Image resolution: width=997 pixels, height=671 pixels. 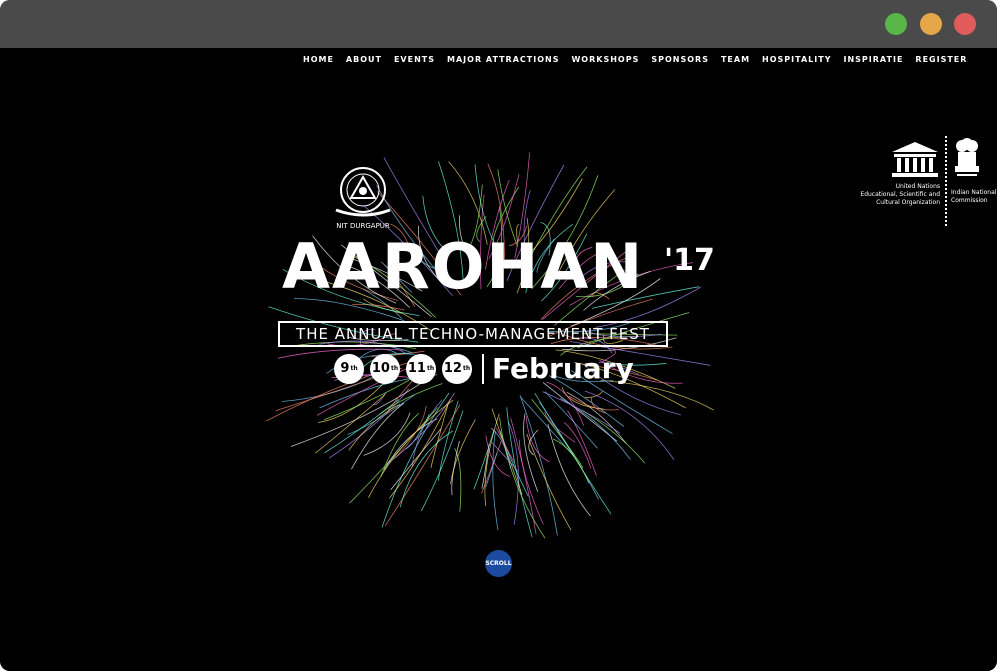 I want to click on date-badge: 11th, so click(x=421, y=368).